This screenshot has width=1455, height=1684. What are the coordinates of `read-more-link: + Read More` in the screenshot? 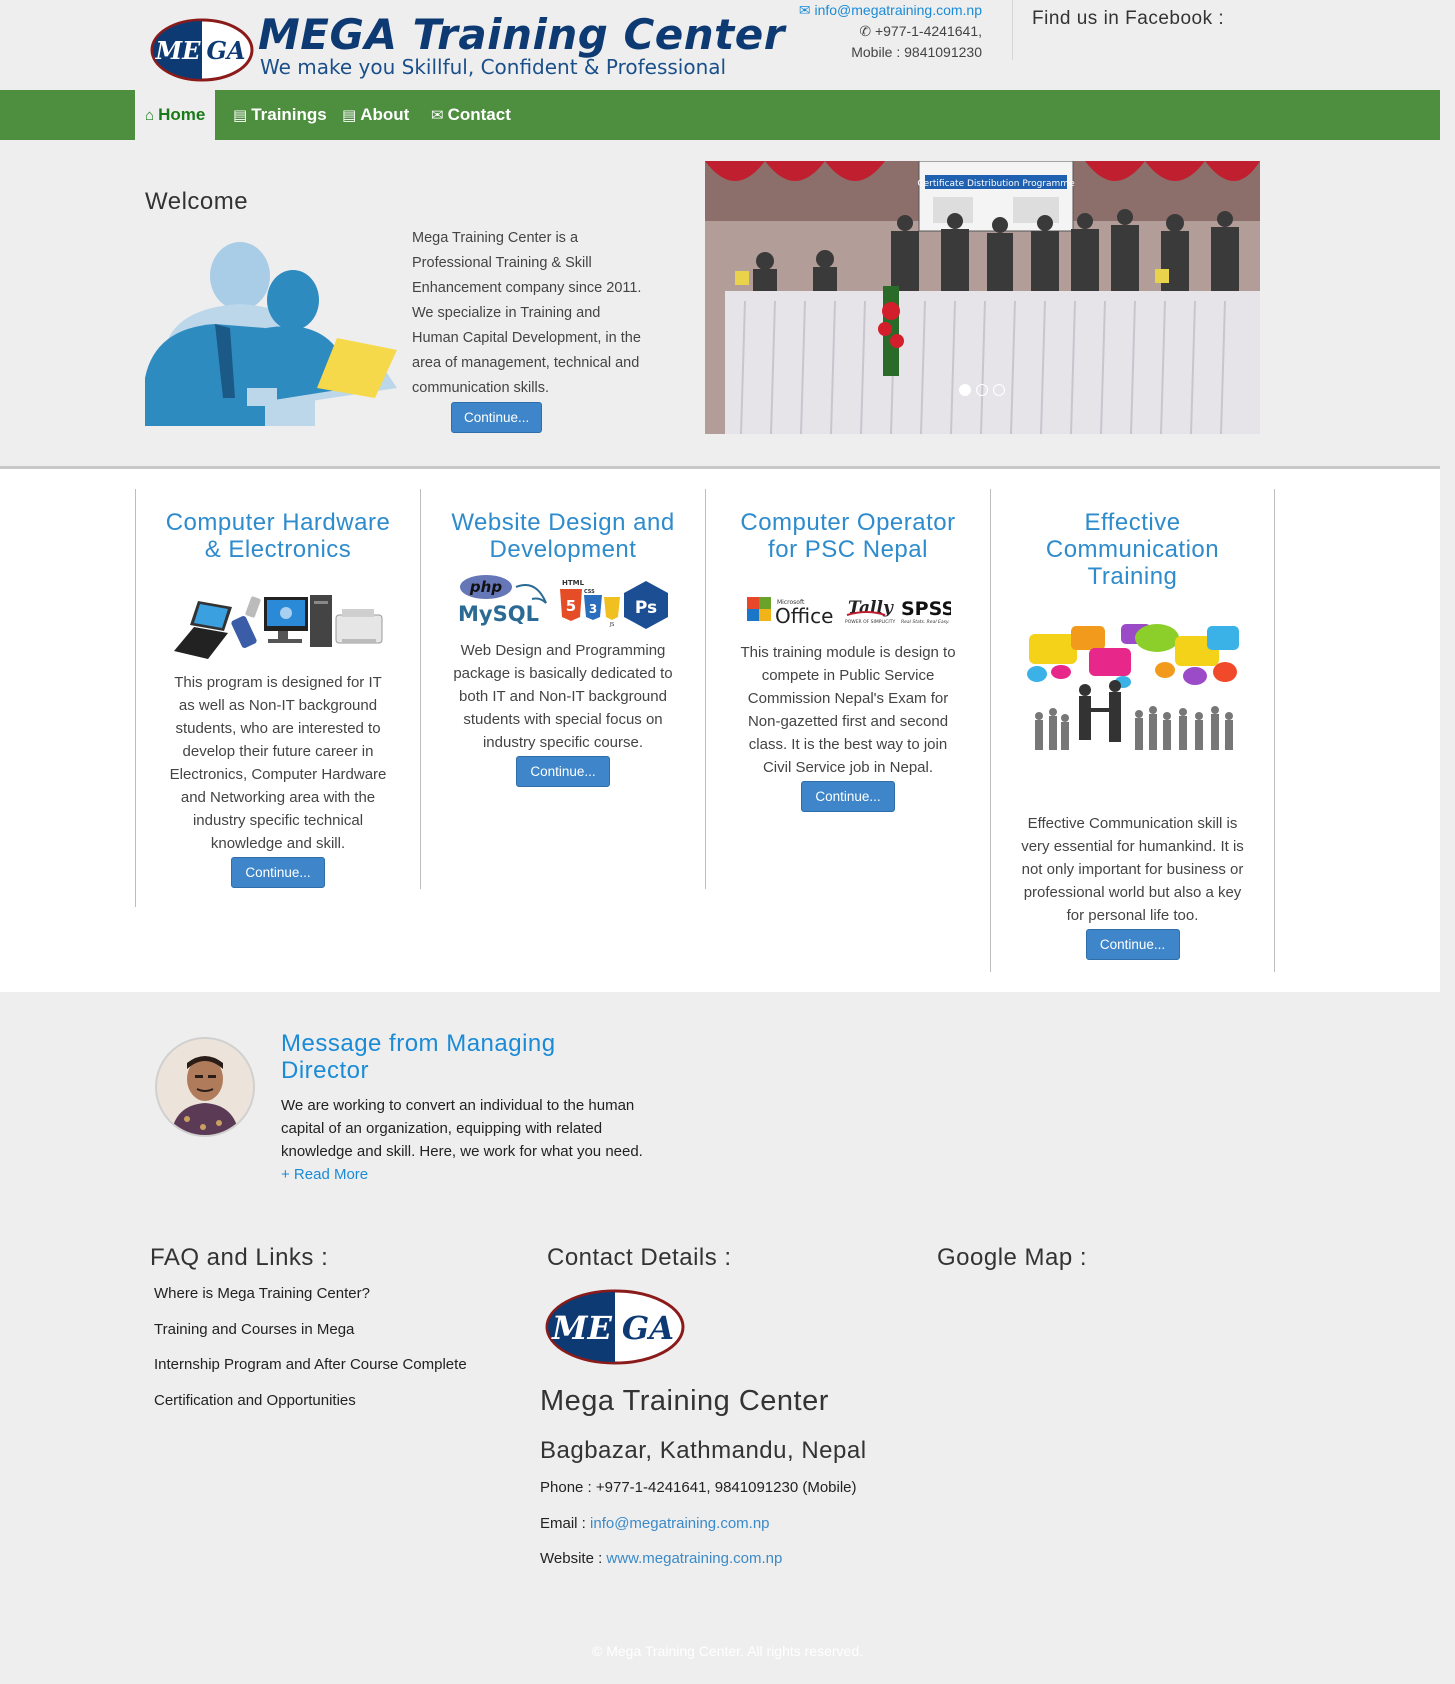 It's located at (324, 1174).